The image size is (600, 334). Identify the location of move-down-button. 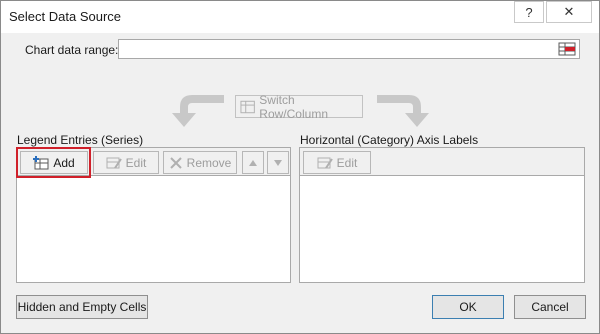
(278, 162).